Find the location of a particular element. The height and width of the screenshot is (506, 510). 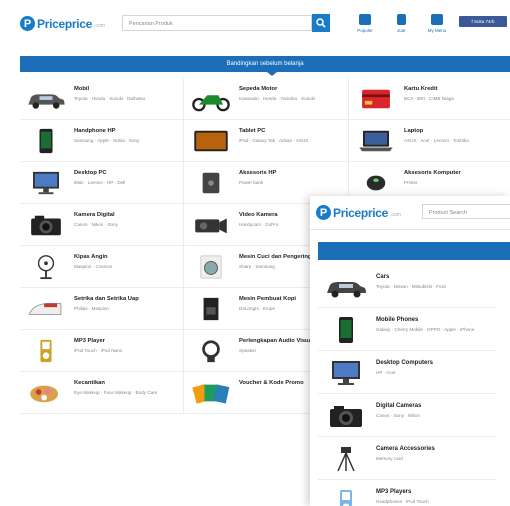

category-subcategories: Memory card is located at coordinates (389, 458).